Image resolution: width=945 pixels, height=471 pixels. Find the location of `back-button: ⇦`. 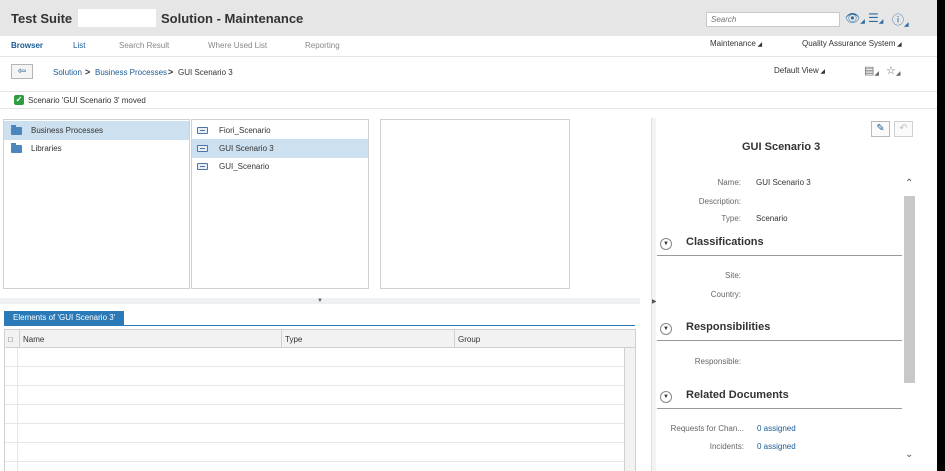

back-button: ⇦ is located at coordinates (22, 71).